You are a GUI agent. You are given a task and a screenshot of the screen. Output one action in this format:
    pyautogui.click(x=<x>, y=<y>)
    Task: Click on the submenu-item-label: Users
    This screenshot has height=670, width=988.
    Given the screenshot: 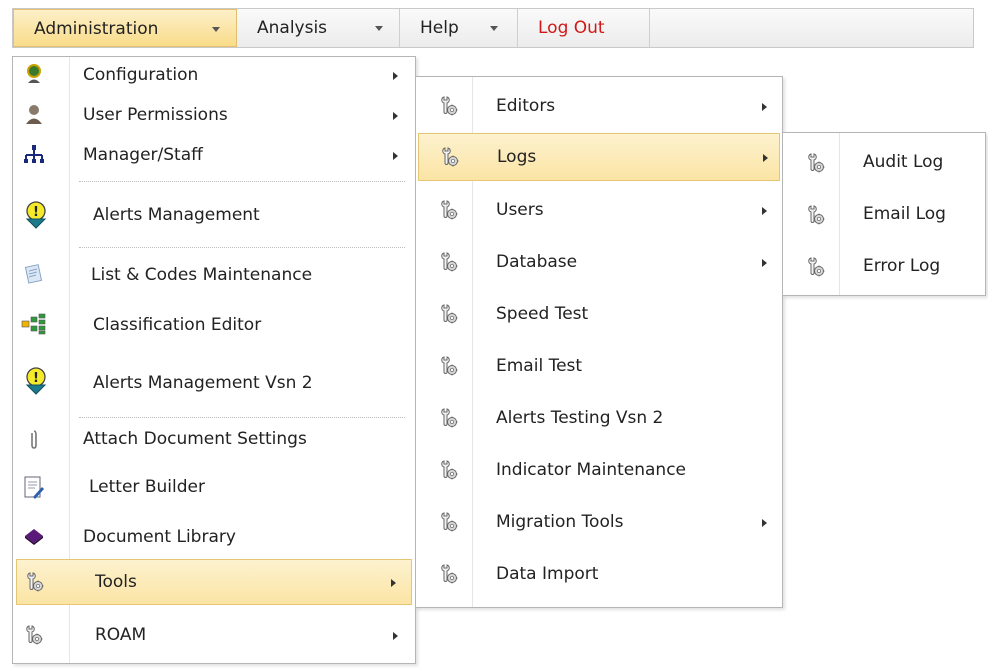 What is the action you would take?
    pyautogui.click(x=520, y=210)
    